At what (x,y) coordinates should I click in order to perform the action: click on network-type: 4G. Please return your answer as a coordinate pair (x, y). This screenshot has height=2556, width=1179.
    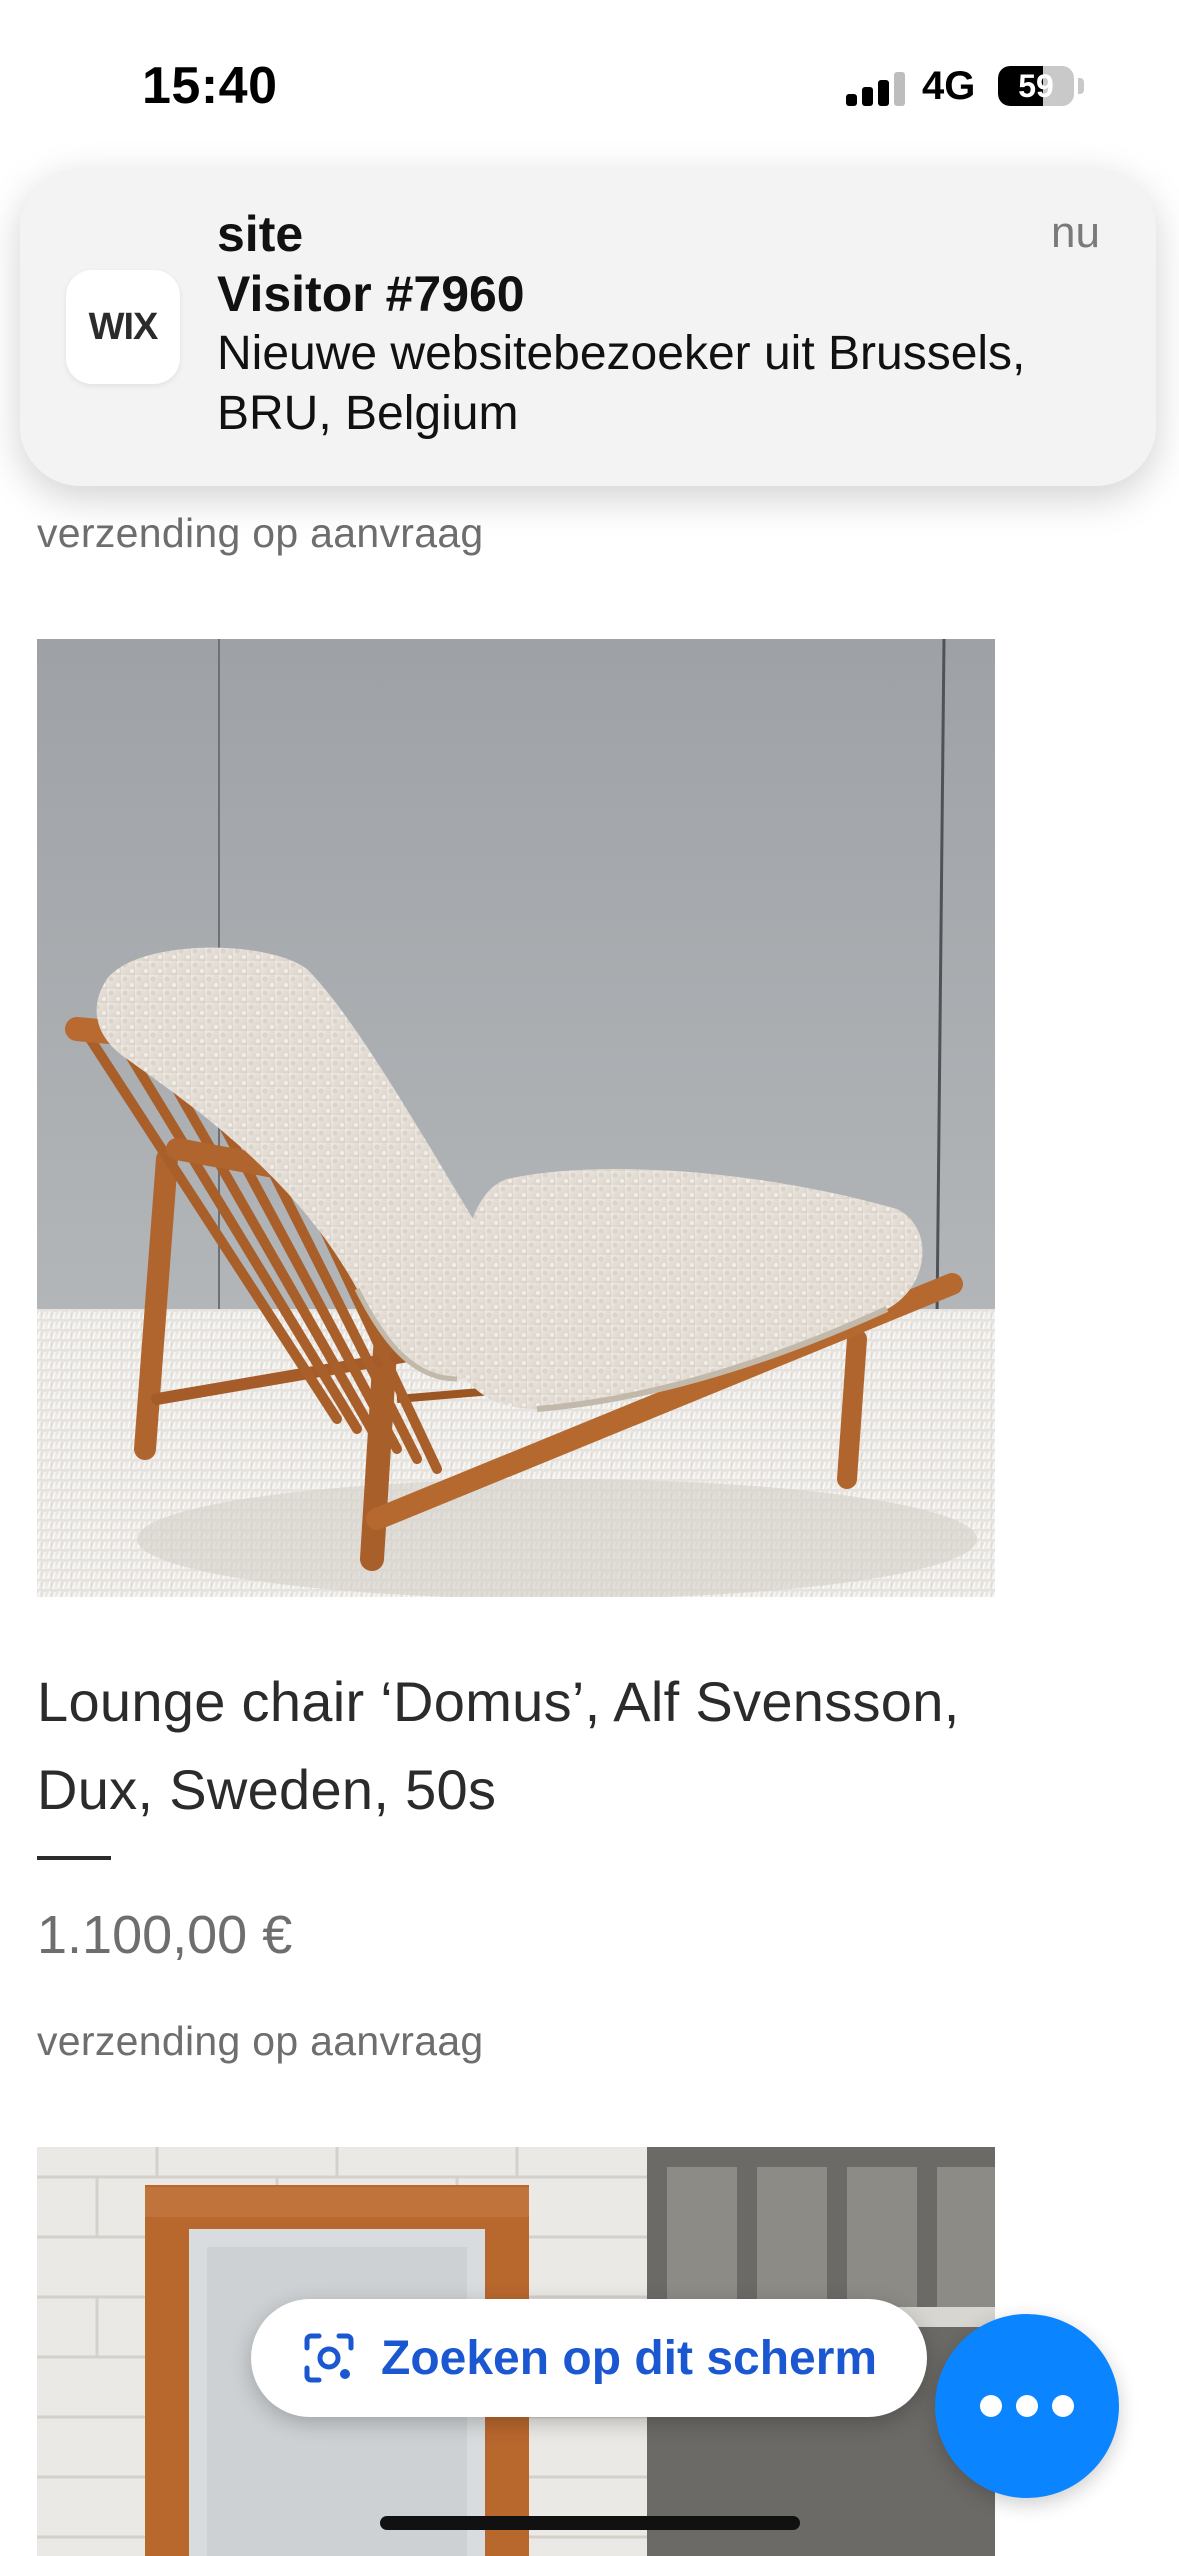
    Looking at the image, I should click on (949, 86).